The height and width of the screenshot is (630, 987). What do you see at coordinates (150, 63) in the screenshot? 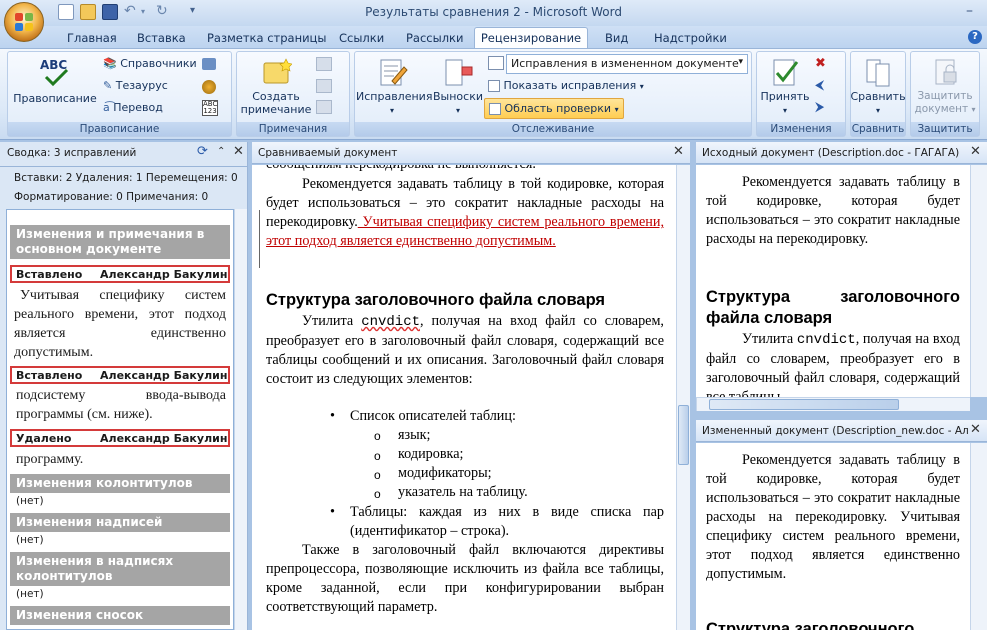
I see `research-button: 📚 Справочники` at bounding box center [150, 63].